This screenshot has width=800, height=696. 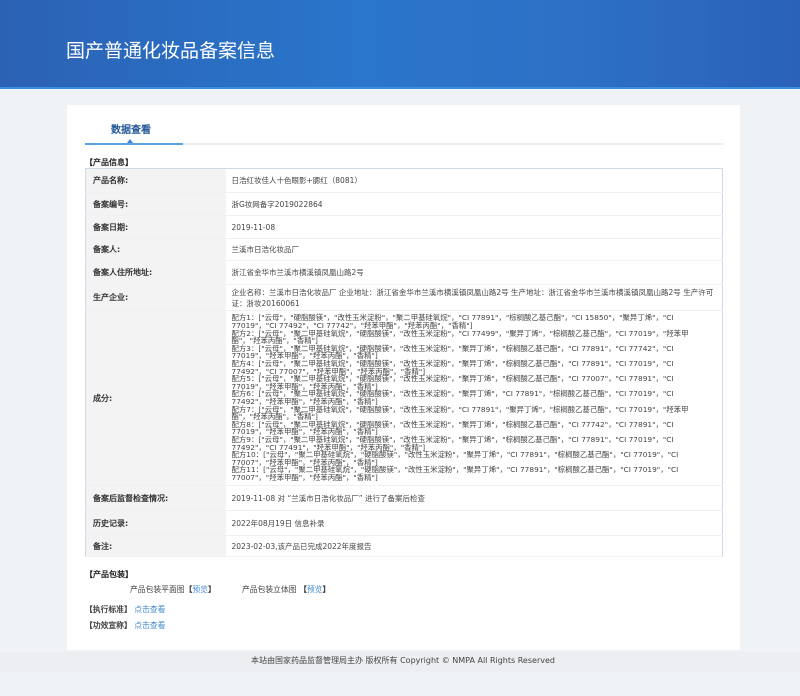 What do you see at coordinates (109, 162) in the screenshot?
I see `product-info-heading: 【产品信息】` at bounding box center [109, 162].